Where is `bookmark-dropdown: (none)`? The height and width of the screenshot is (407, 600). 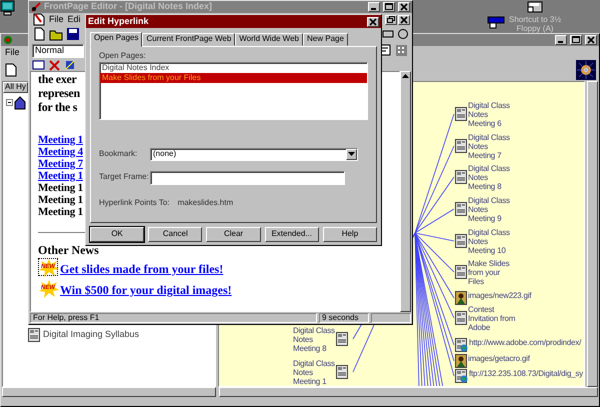 bookmark-dropdown: (none) is located at coordinates (254, 154).